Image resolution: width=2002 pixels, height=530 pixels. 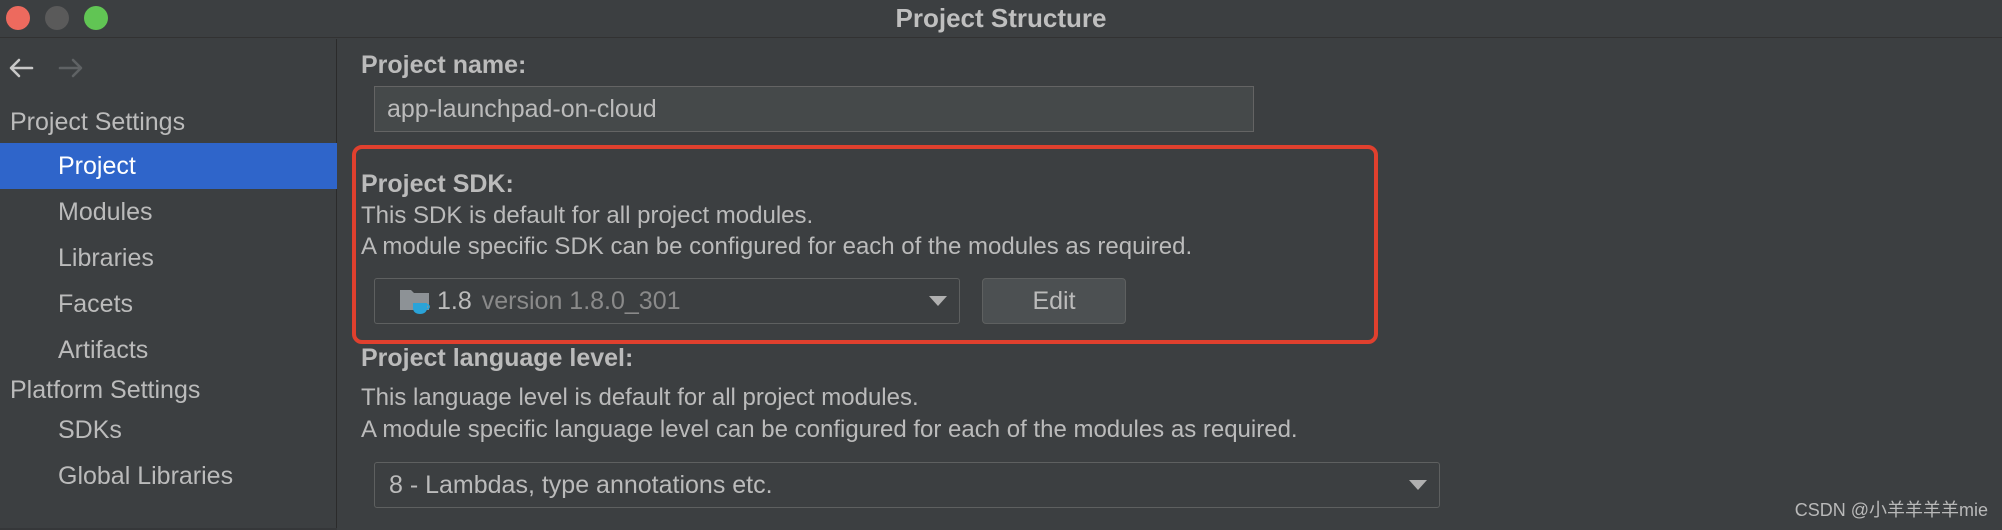 I want to click on sidebar-item-libraries: Libraries, so click(x=168, y=258).